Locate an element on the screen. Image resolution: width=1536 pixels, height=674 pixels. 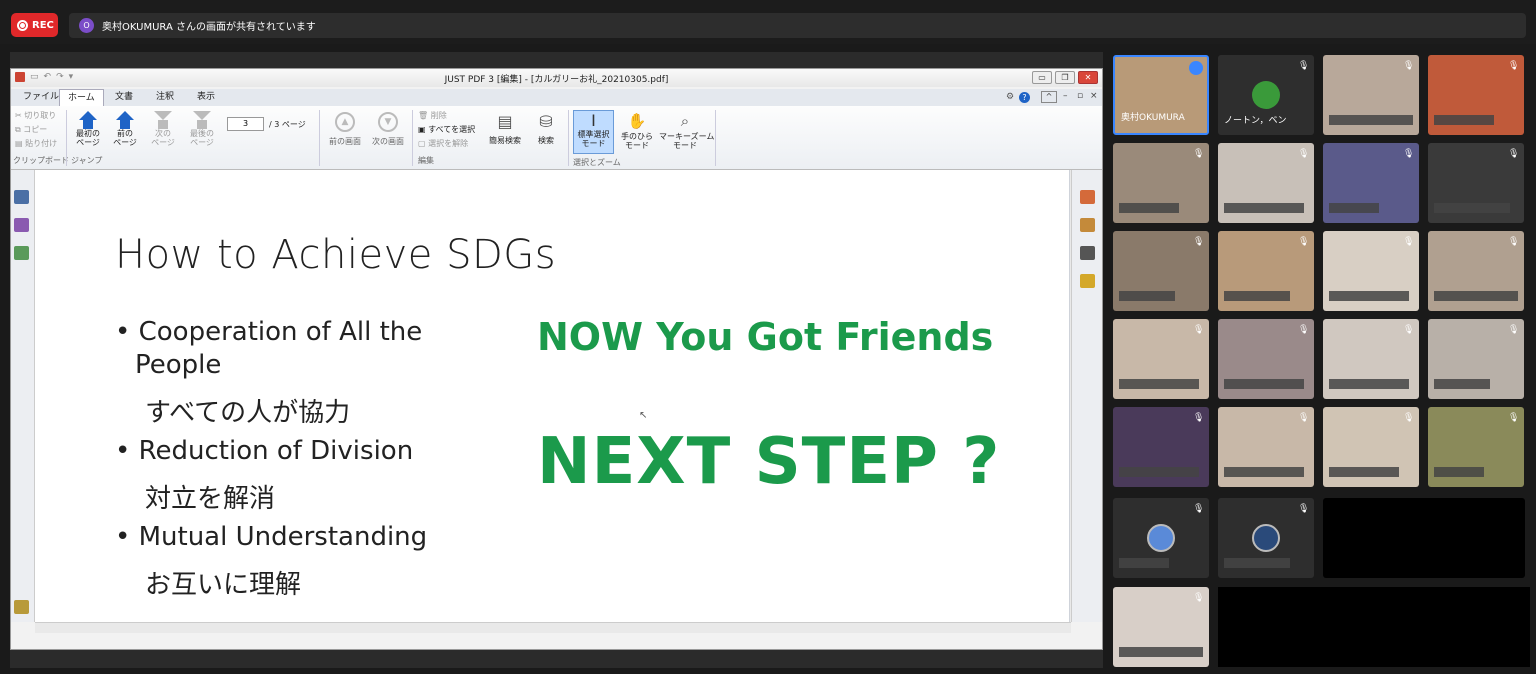
search-button: ⛁ 検索 is located at coordinates (546, 128).